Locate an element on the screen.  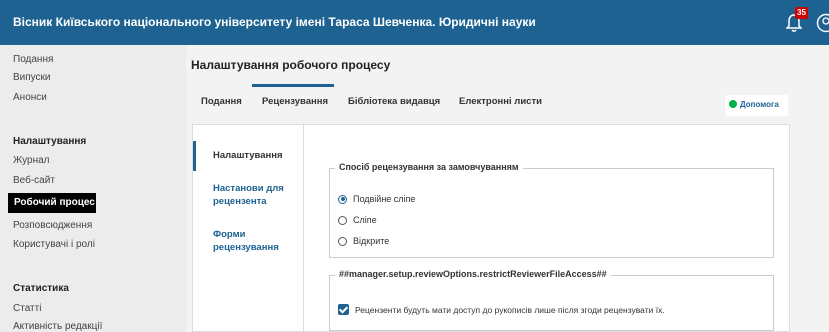
sidebar-item-submissions: Подання is located at coordinates (33, 59).